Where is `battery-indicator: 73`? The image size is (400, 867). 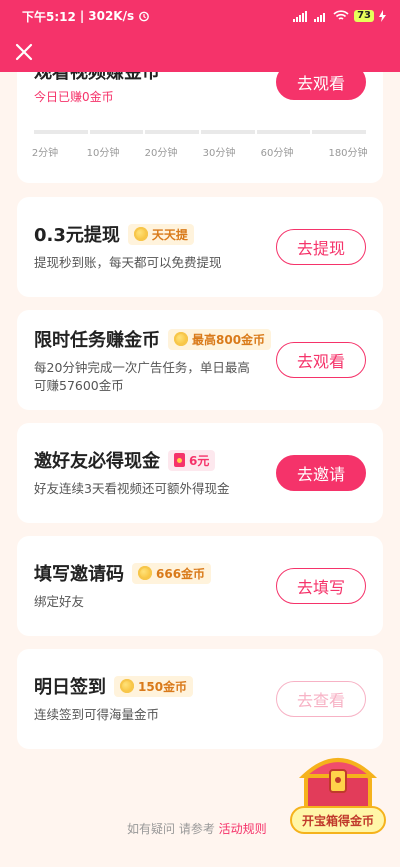 battery-indicator: 73 is located at coordinates (364, 16).